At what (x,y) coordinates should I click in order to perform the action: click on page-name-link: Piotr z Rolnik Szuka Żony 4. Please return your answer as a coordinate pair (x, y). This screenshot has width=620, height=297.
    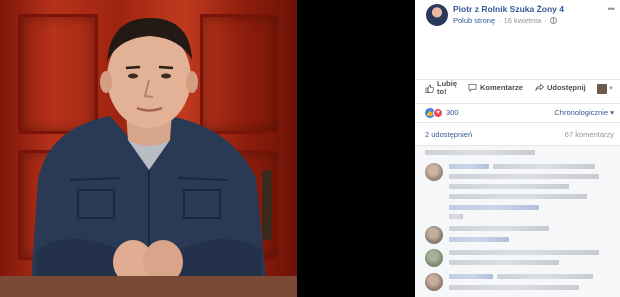
    Looking at the image, I should click on (508, 9).